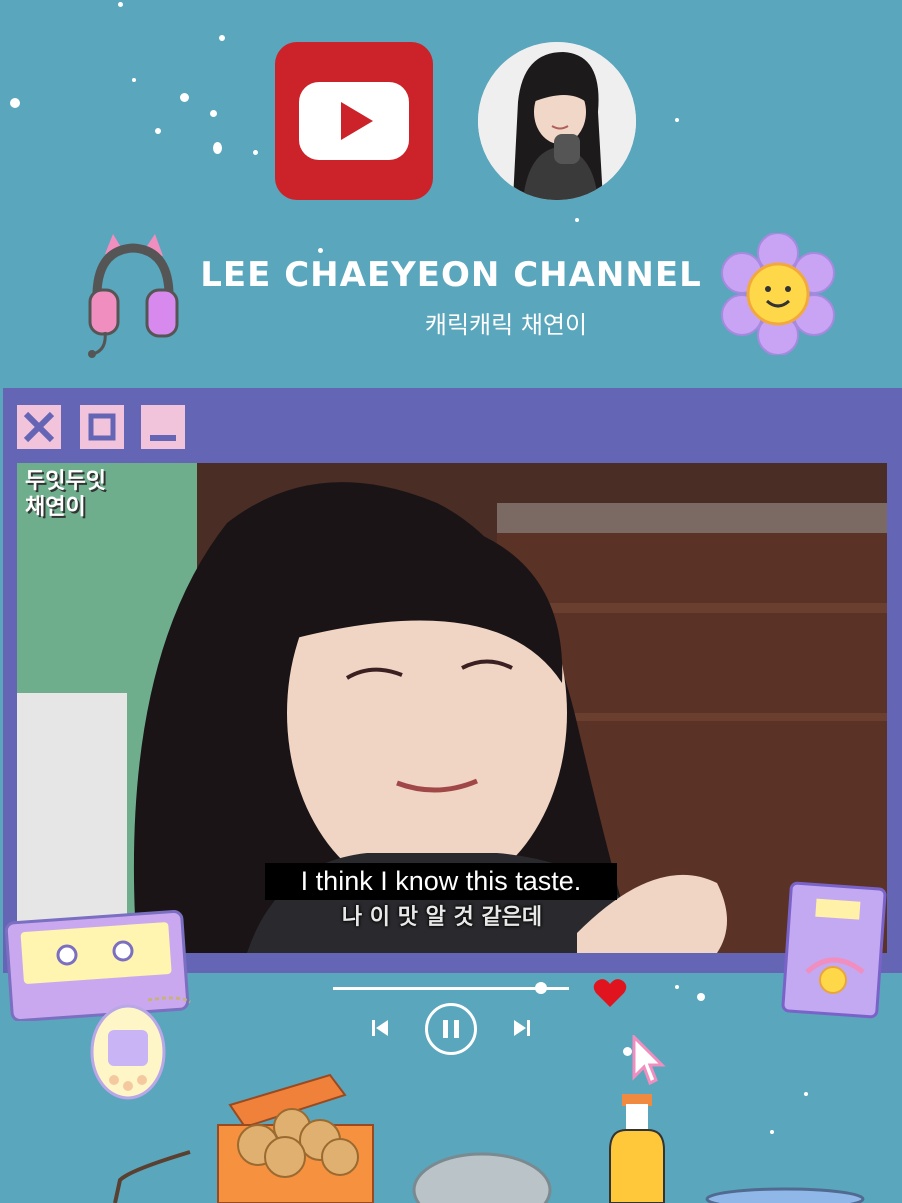 The image size is (902, 1203). I want to click on bowl-icon, so click(482, 1177).